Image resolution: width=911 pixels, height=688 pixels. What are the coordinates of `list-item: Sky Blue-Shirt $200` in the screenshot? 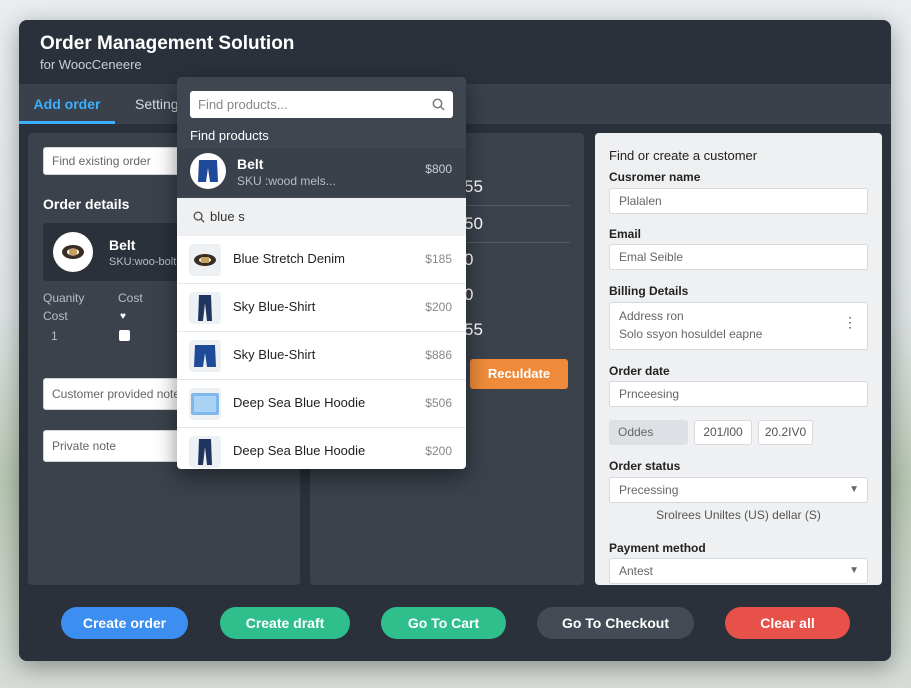 It's located at (321, 308).